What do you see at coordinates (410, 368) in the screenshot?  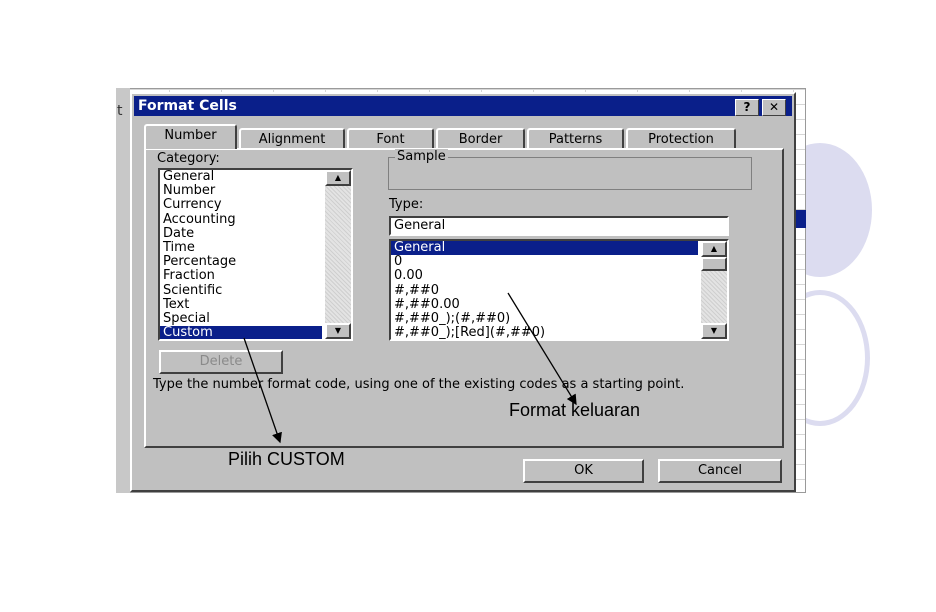 I see `annotation-arrows` at bounding box center [410, 368].